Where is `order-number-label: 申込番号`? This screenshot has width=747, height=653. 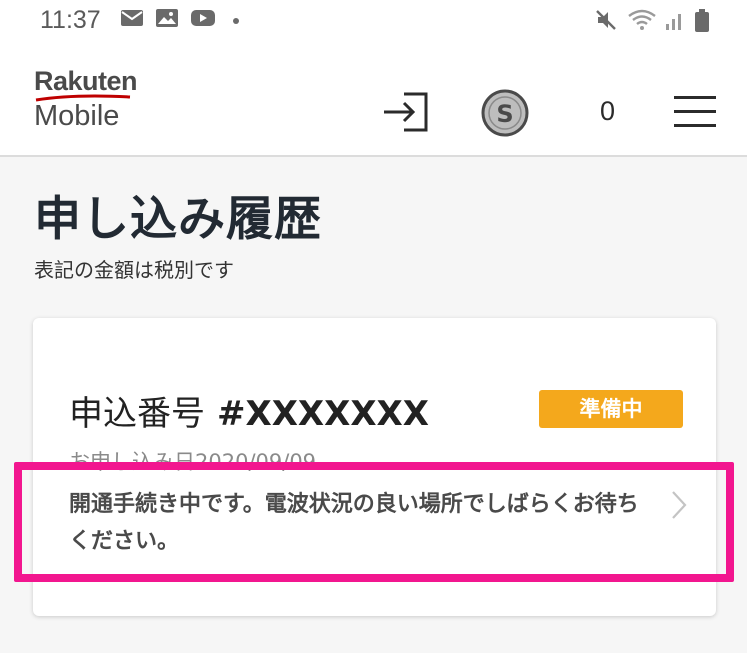
order-number-label: 申込番号 is located at coordinates (137, 414).